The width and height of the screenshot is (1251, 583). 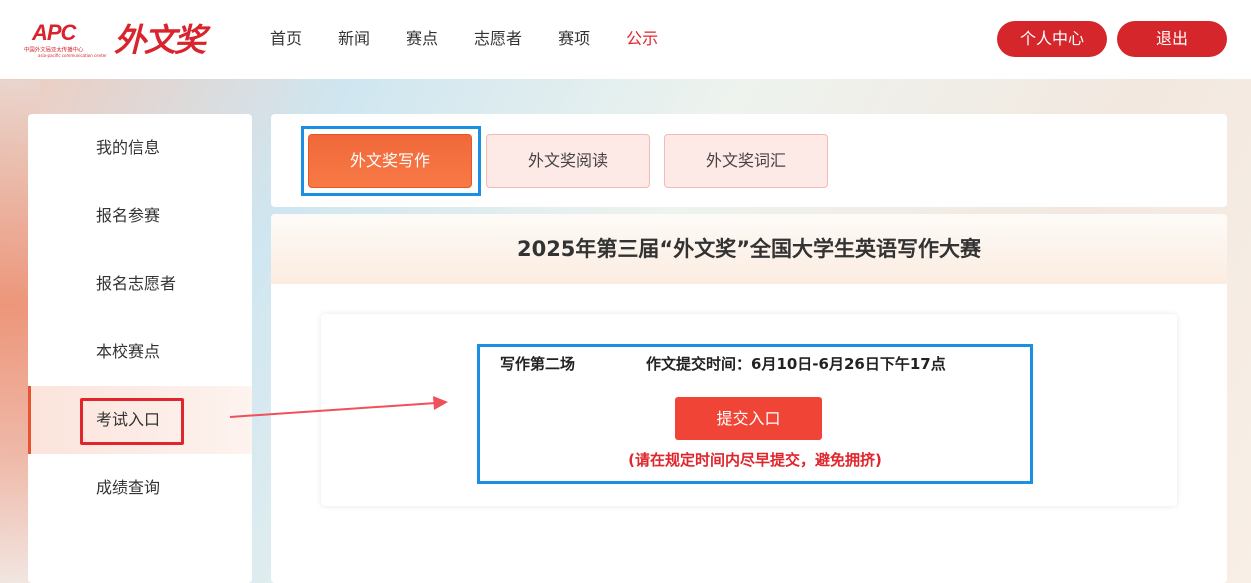 I want to click on sidebar-item-school-venue: 本校赛点, so click(x=140, y=352).